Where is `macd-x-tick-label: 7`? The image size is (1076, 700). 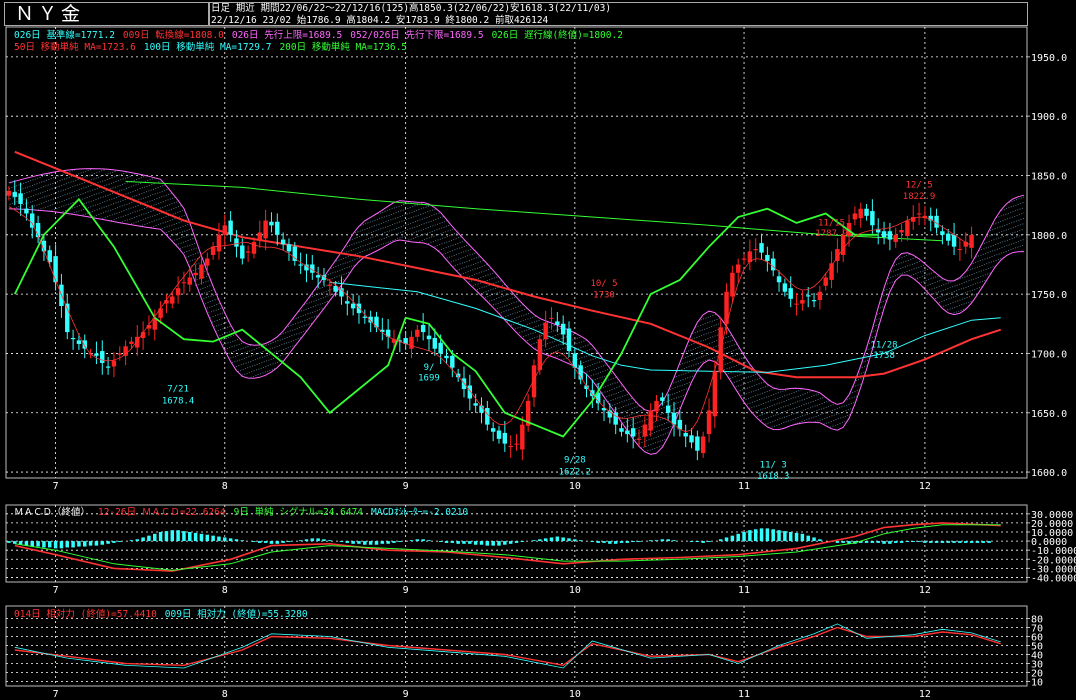 macd-x-tick-label: 7 is located at coordinates (56, 590).